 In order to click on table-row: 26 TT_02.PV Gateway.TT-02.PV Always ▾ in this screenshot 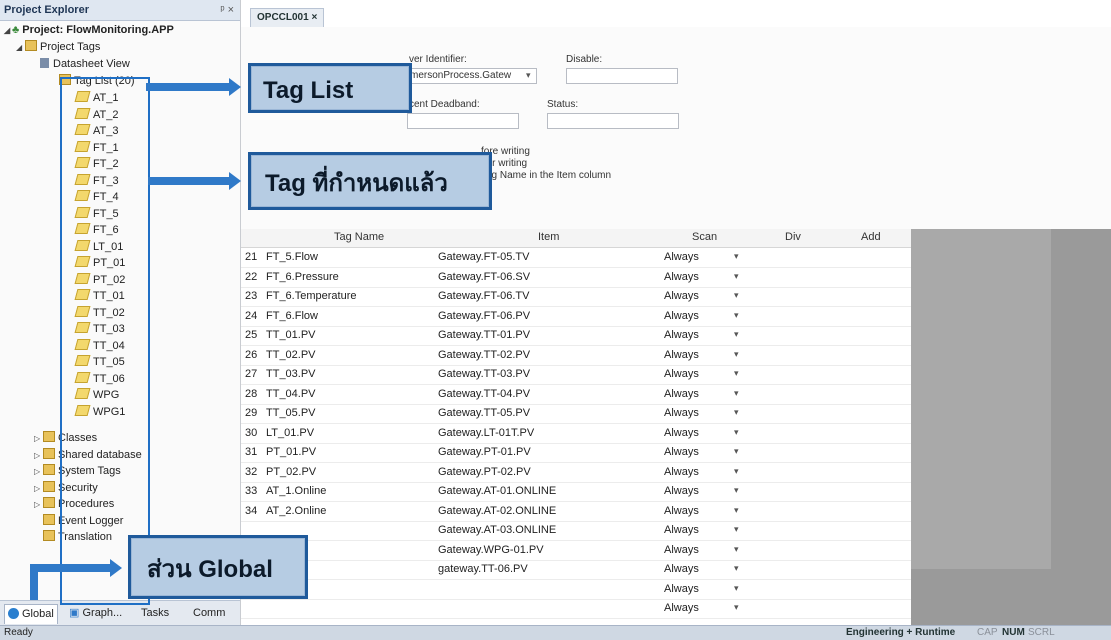, I will do `click(576, 356)`.